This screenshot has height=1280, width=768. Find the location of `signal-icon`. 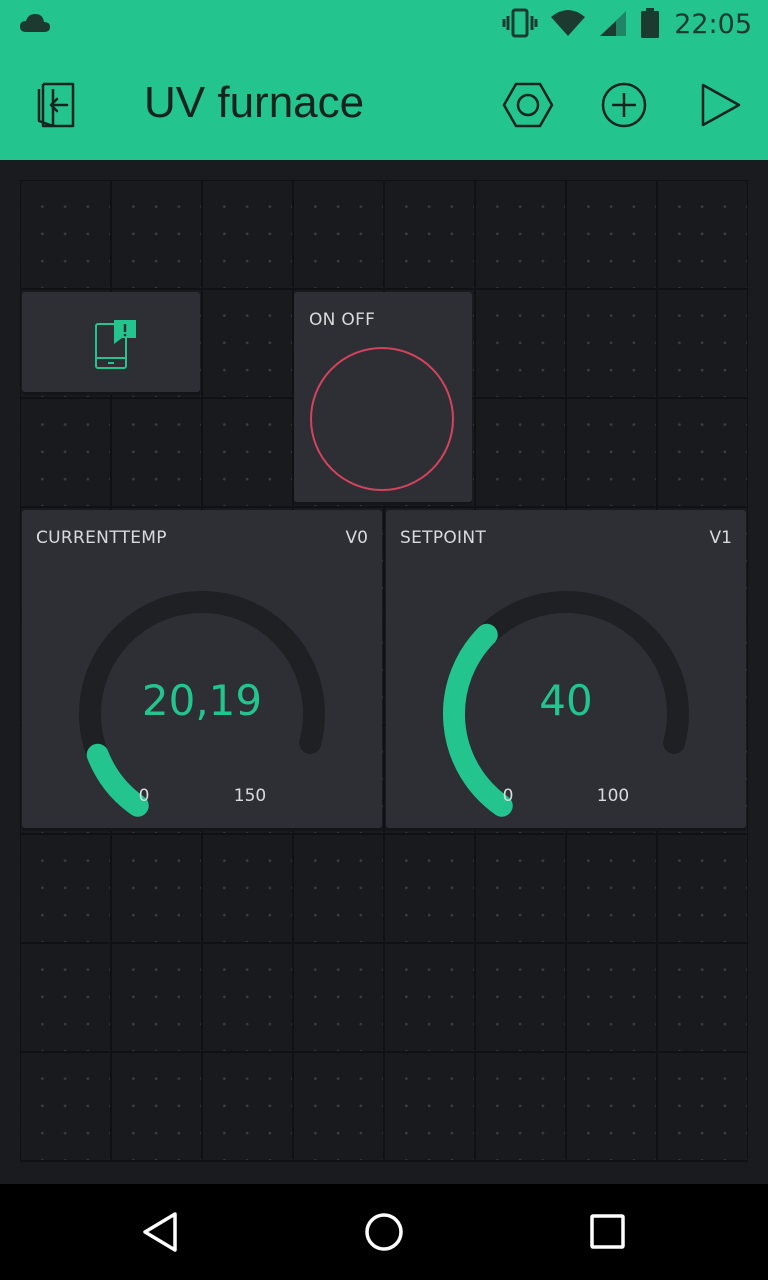

signal-icon is located at coordinates (613, 25).